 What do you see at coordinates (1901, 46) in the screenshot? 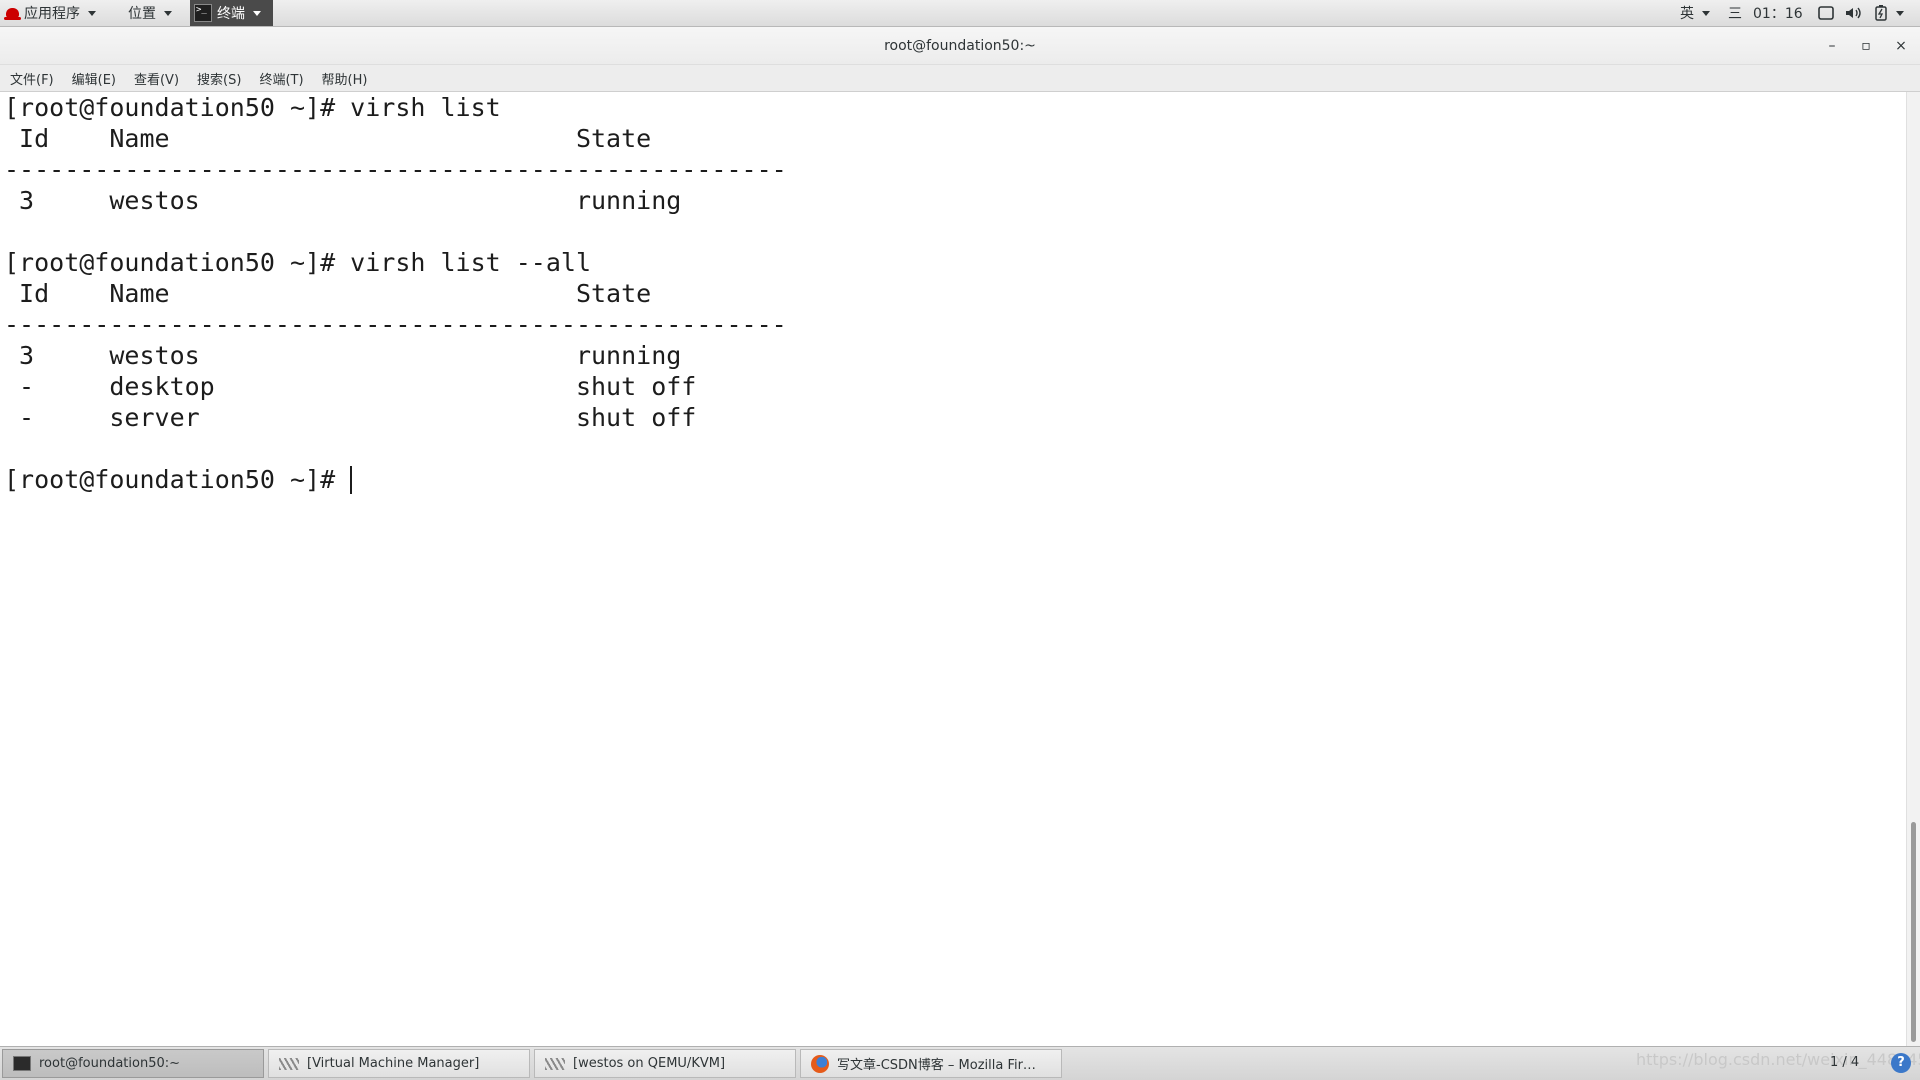
I see `close-button: ×` at bounding box center [1901, 46].